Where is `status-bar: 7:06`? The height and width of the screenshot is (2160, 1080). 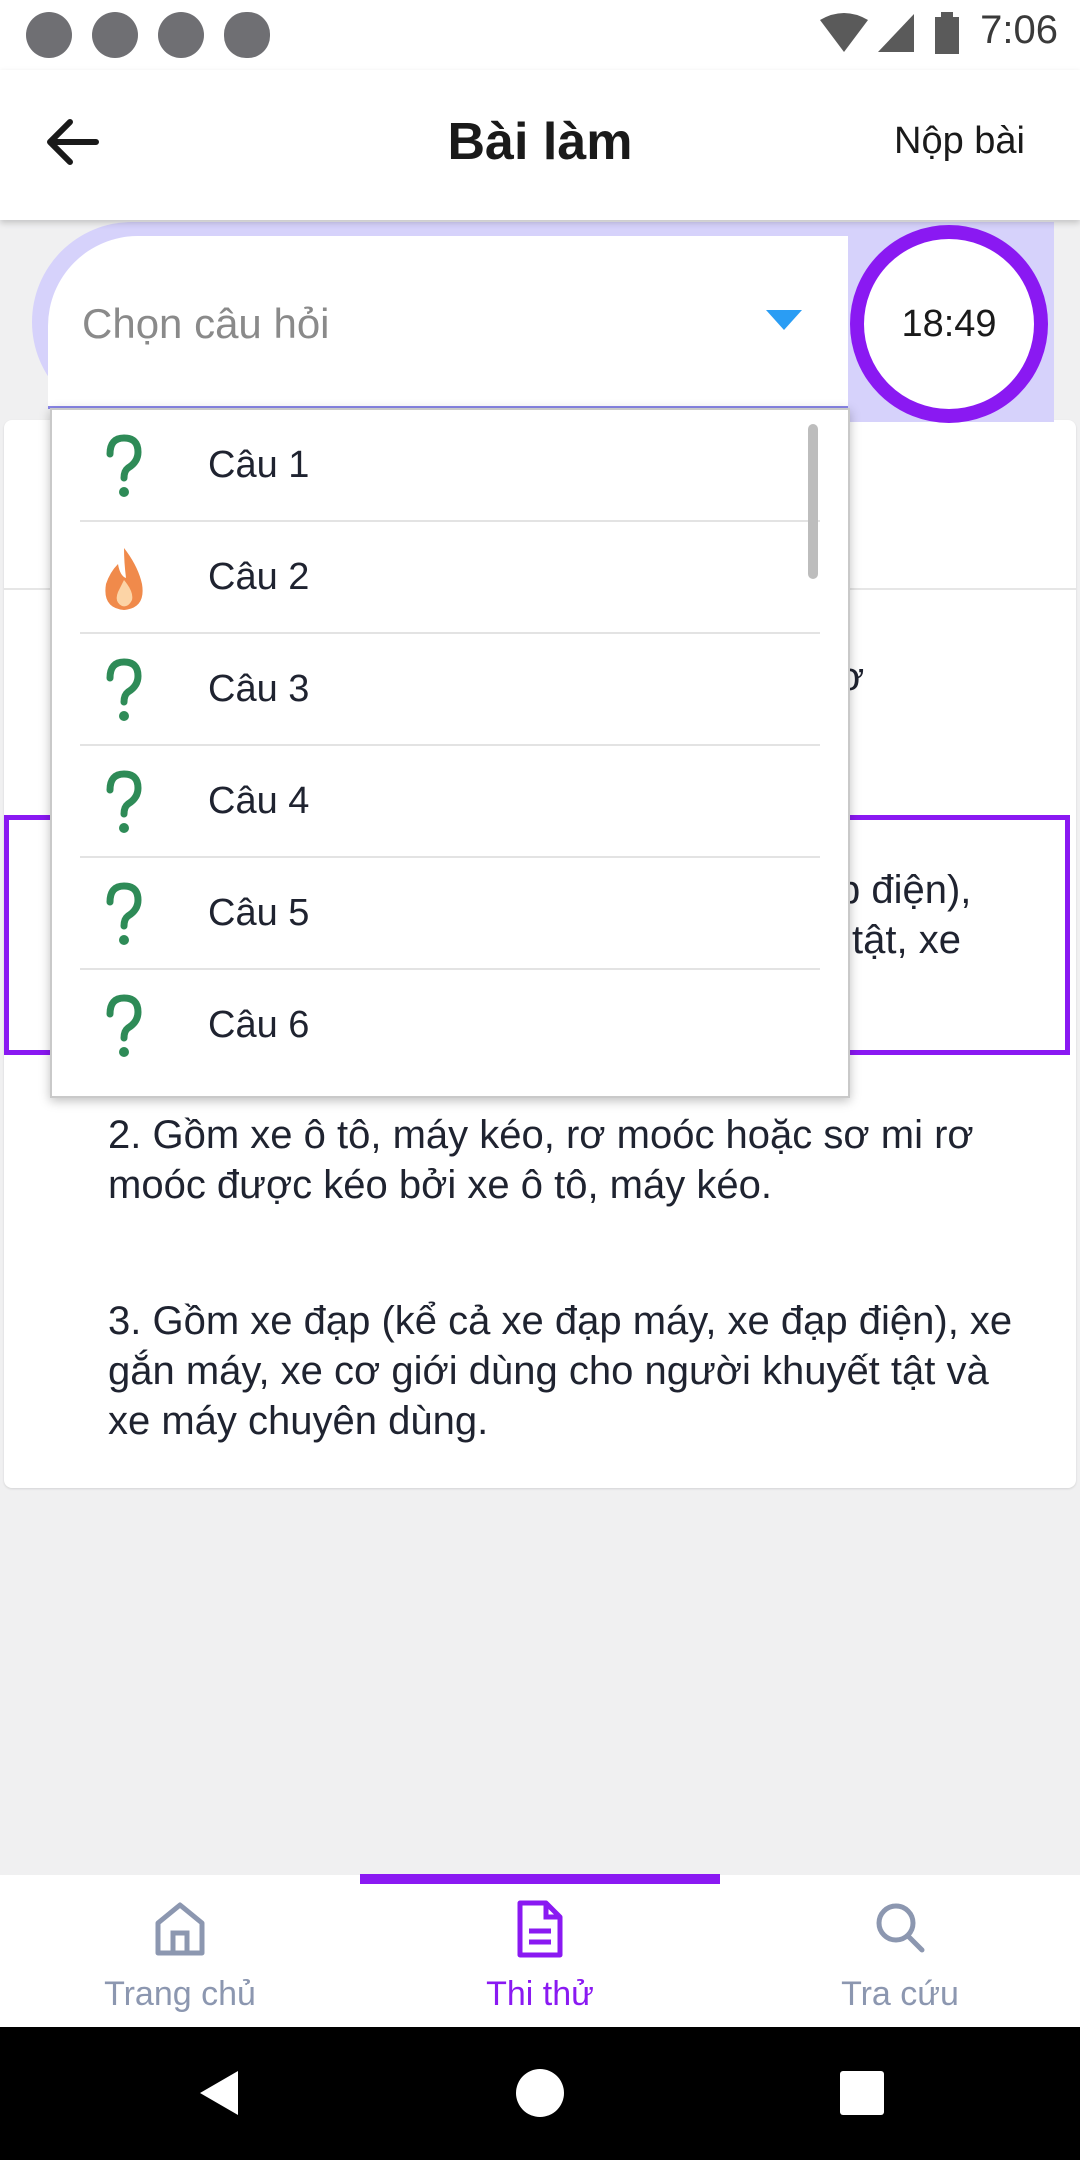
status-bar: 7:06 is located at coordinates (540, 35).